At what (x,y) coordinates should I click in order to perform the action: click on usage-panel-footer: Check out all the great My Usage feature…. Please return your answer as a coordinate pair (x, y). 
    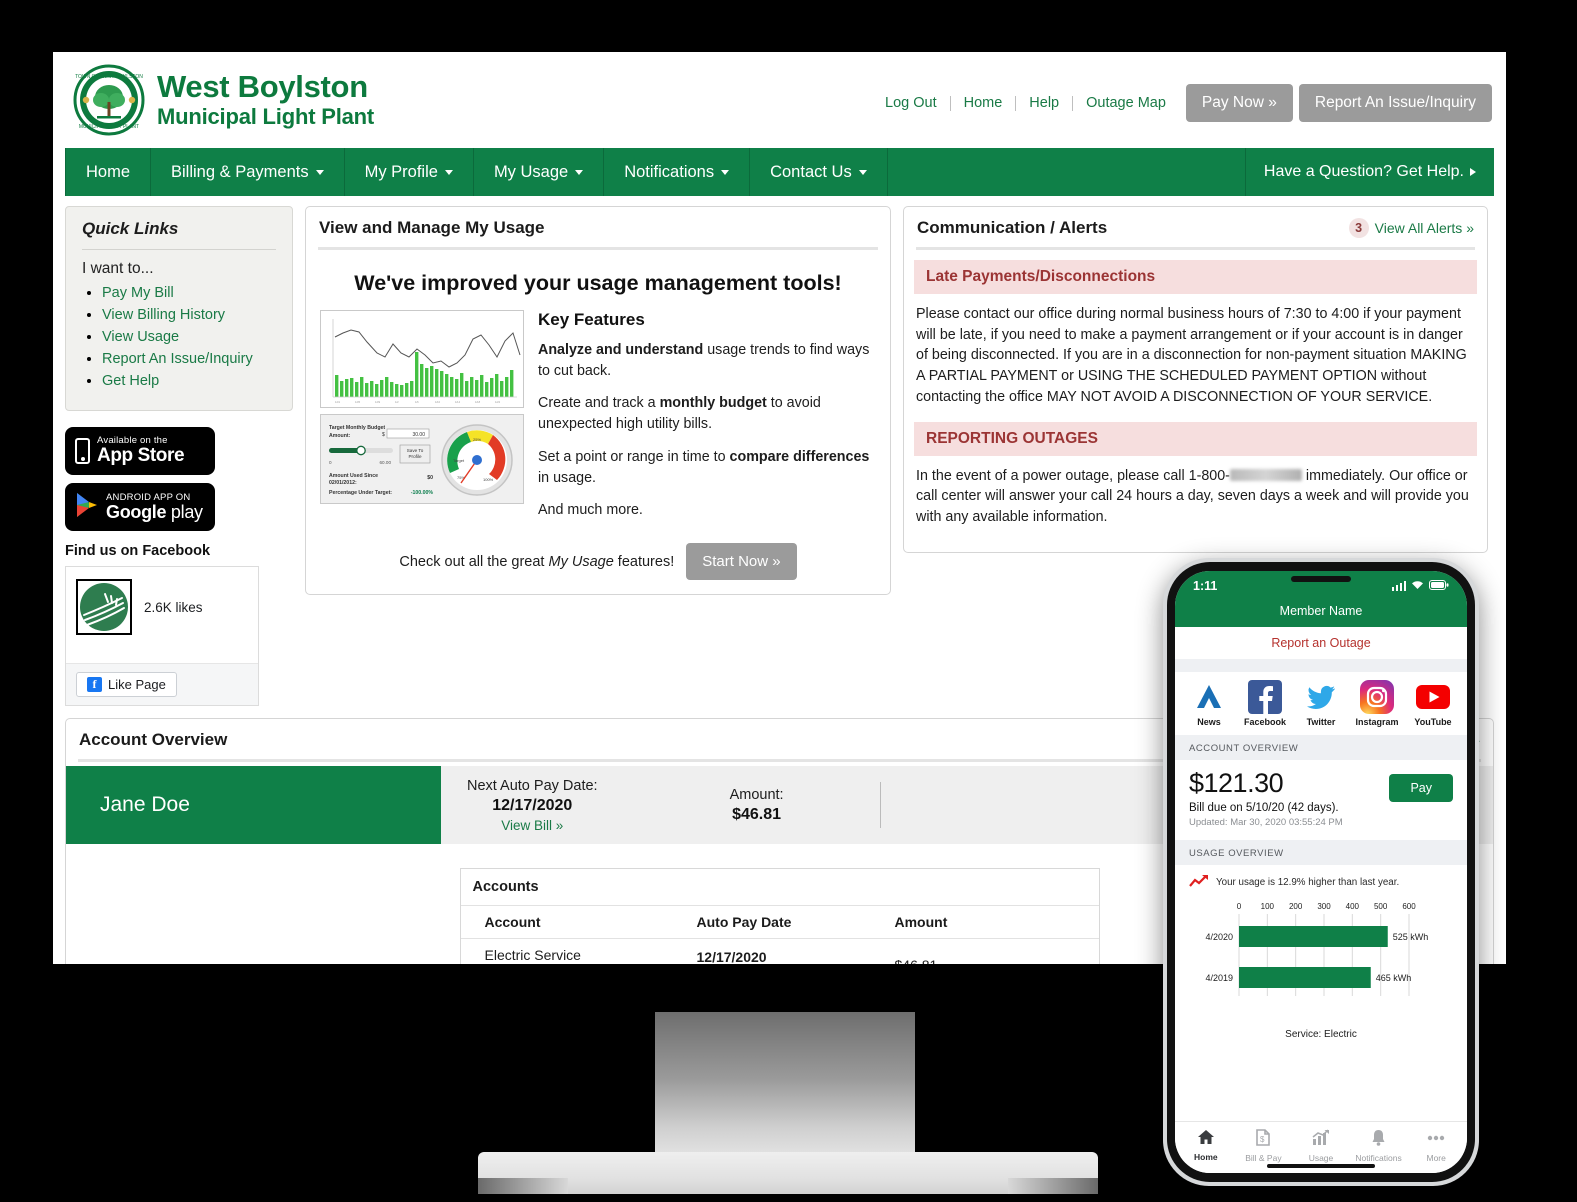
    Looking at the image, I should click on (598, 562).